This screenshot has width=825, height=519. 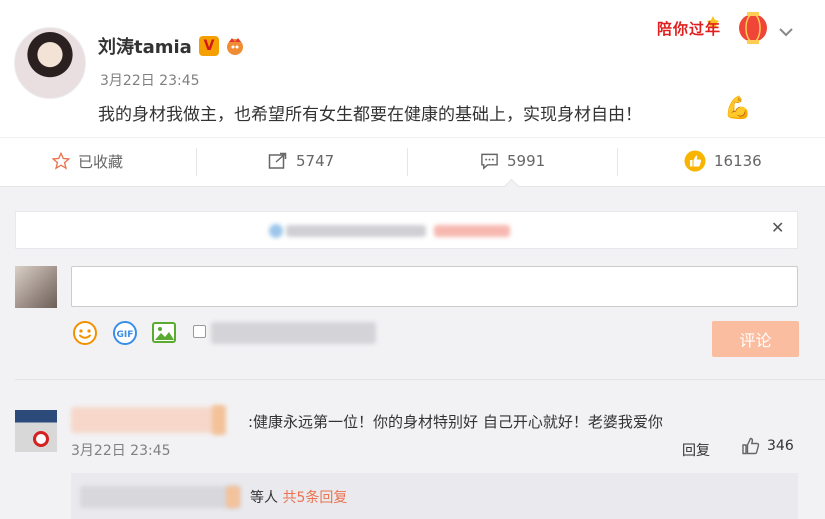 I want to click on user-avatar, so click(x=36, y=287).